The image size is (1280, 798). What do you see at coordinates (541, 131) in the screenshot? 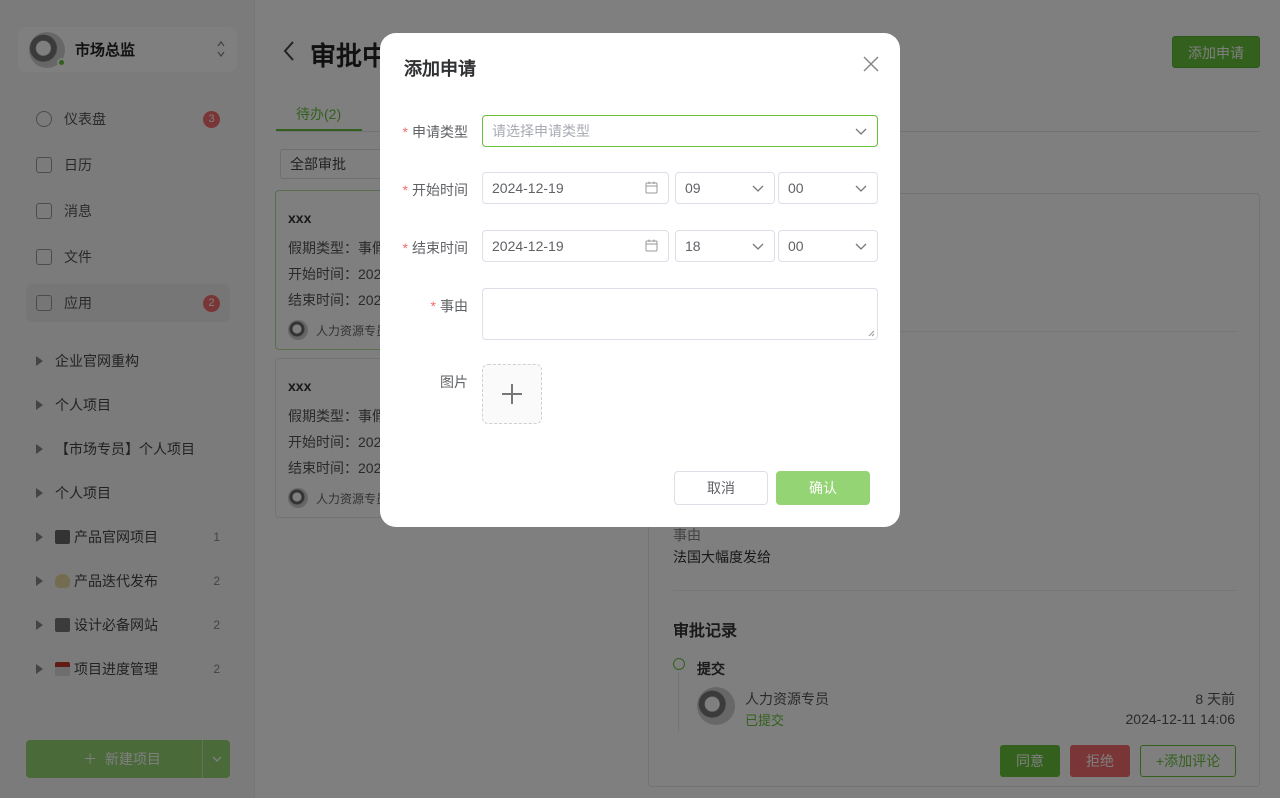
I see `request-type-placeholder: 请选择申请类型` at bounding box center [541, 131].